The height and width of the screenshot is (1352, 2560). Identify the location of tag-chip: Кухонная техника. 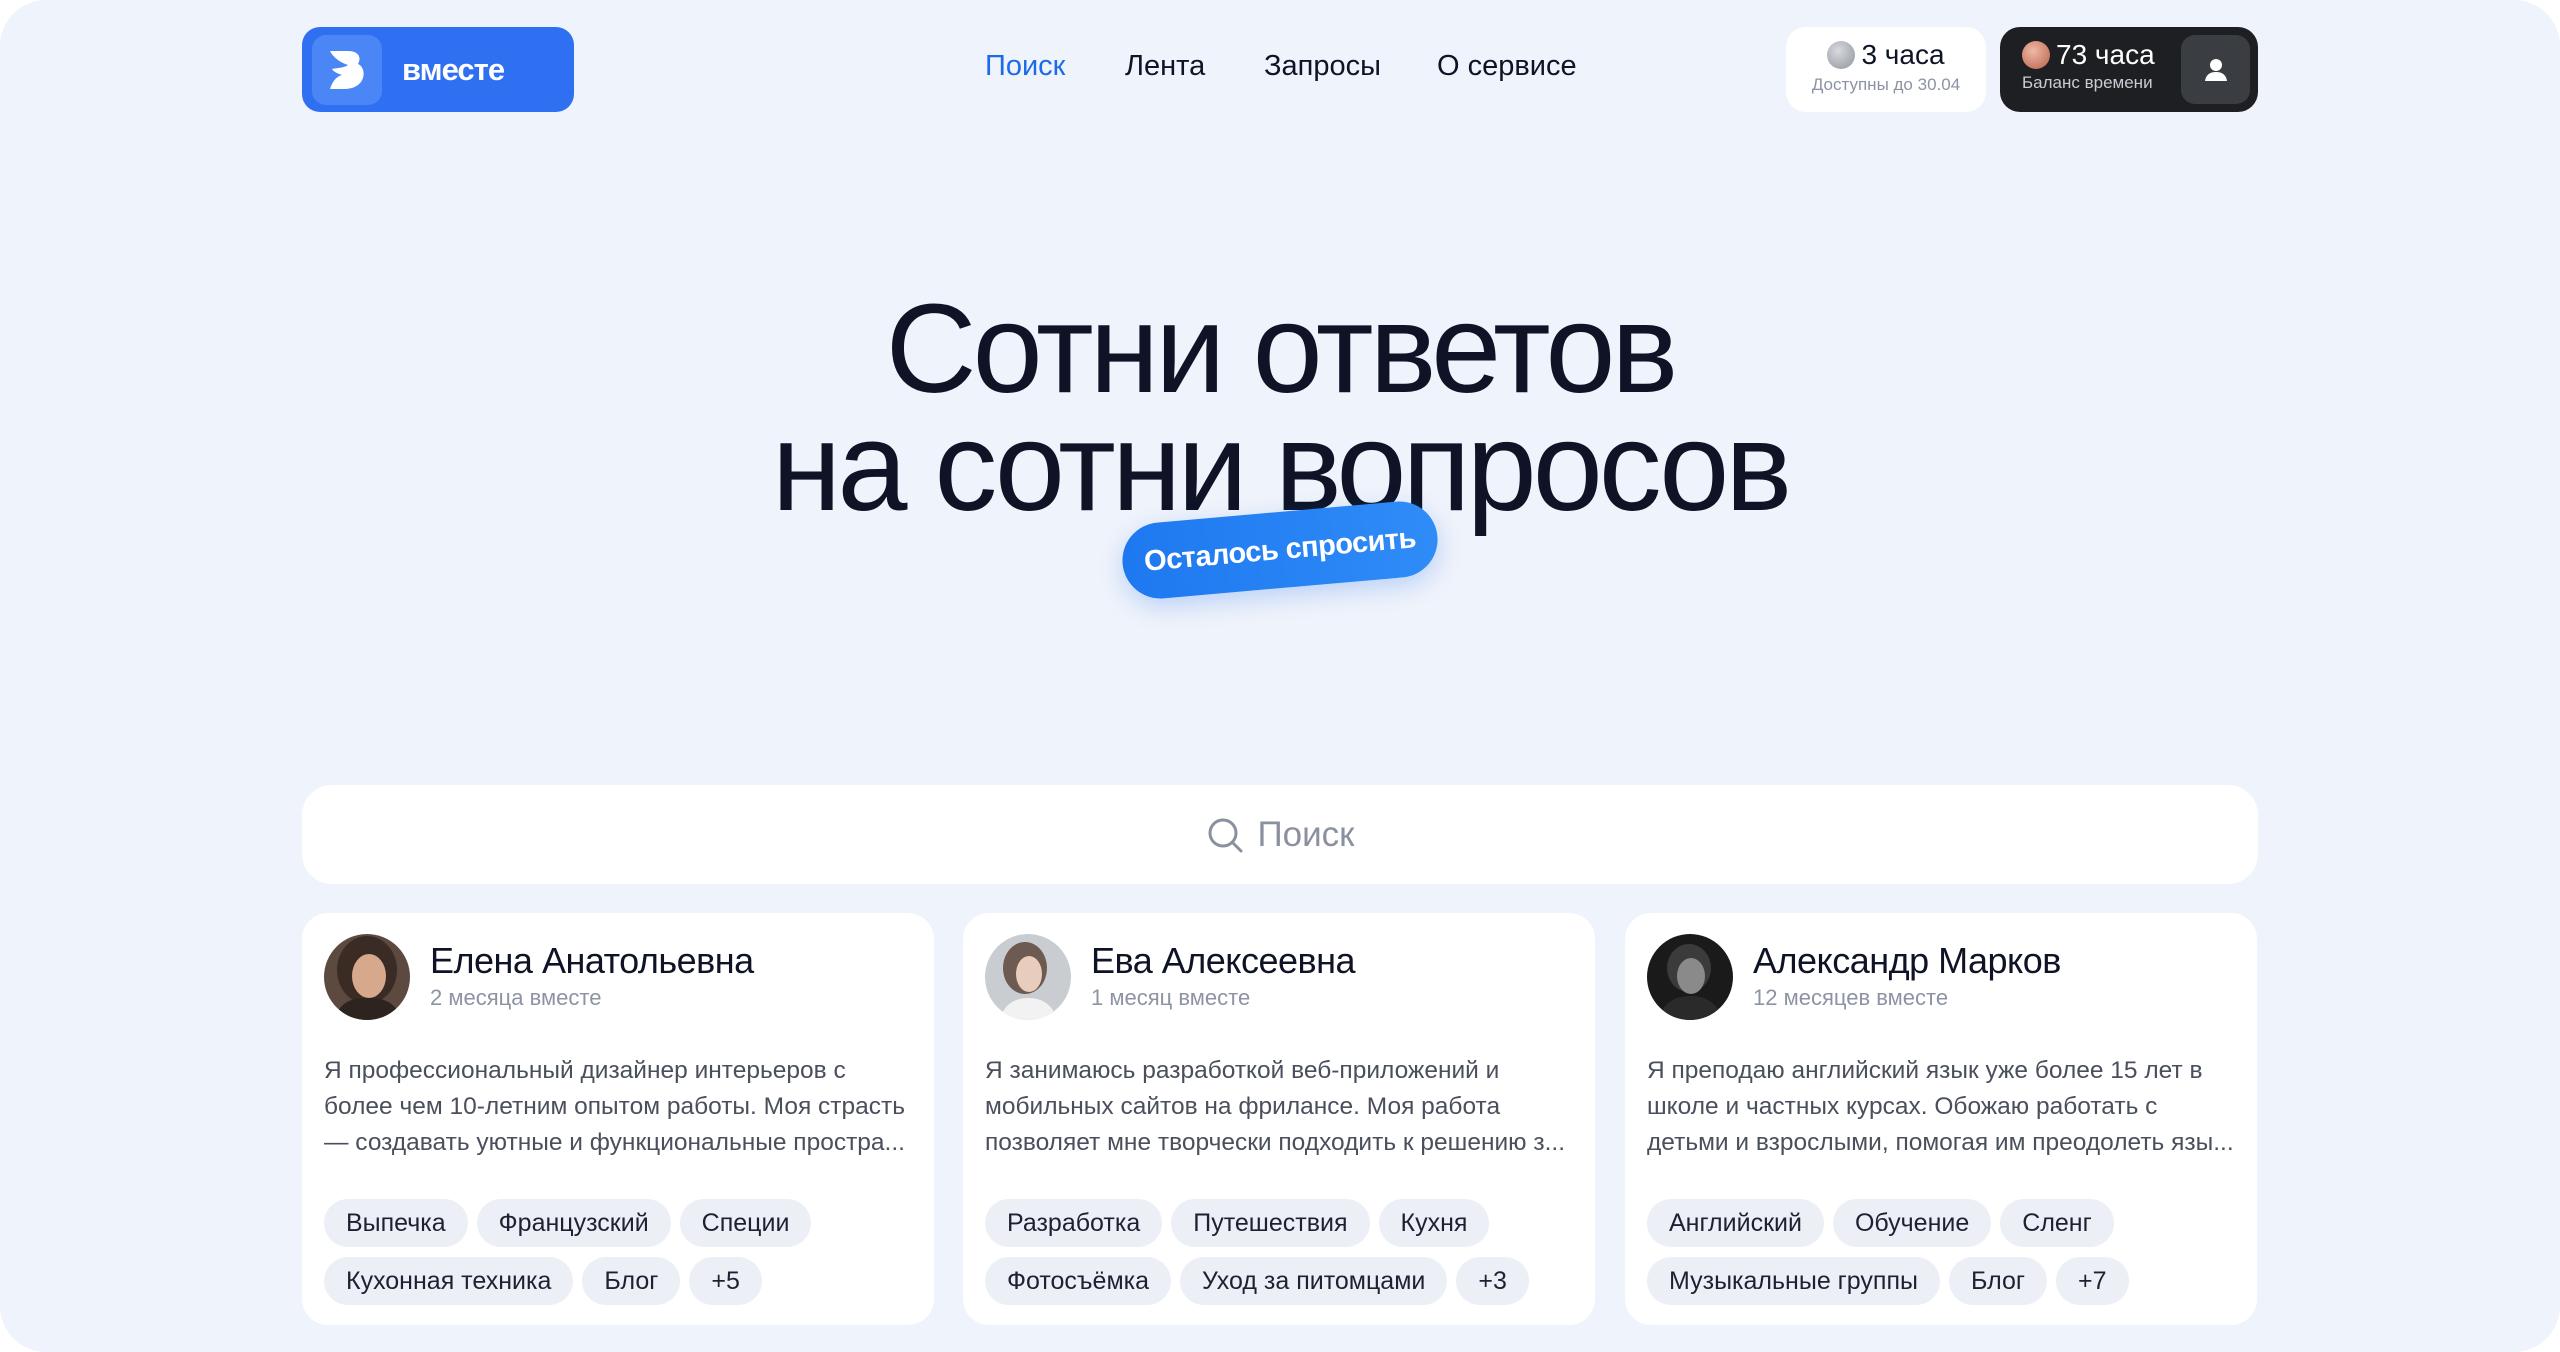
(449, 1281).